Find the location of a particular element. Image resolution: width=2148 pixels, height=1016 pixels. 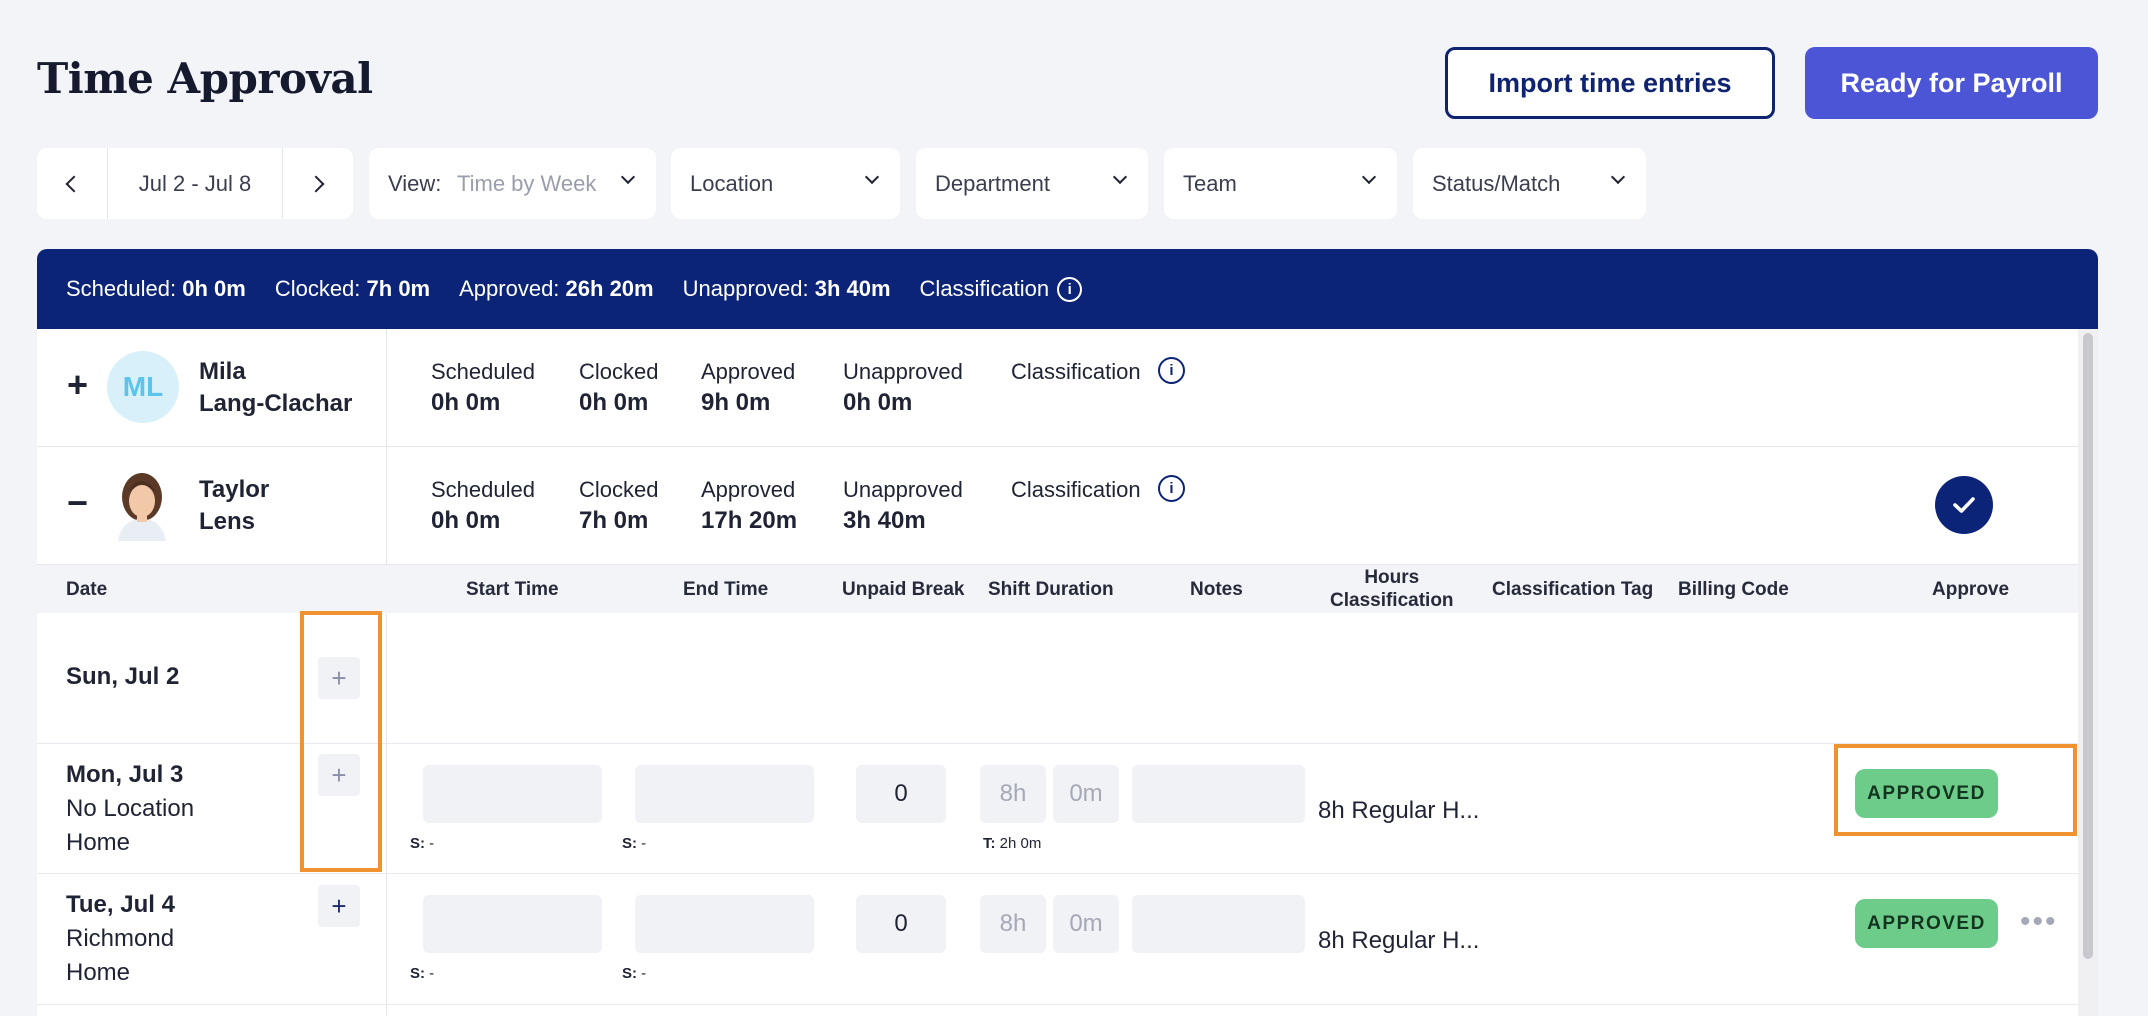

ready-for-payroll-button: Ready for Payroll is located at coordinates (1951, 83).